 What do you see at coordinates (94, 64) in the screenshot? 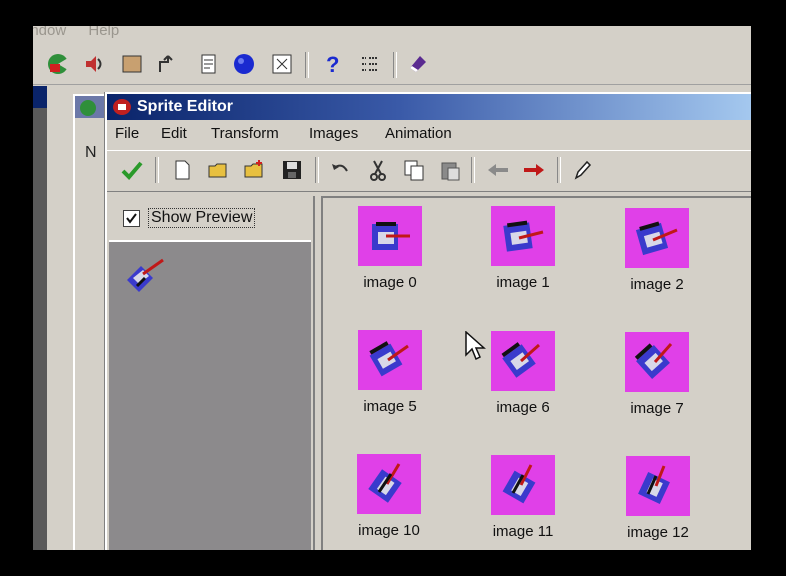
I see `sound-icon` at bounding box center [94, 64].